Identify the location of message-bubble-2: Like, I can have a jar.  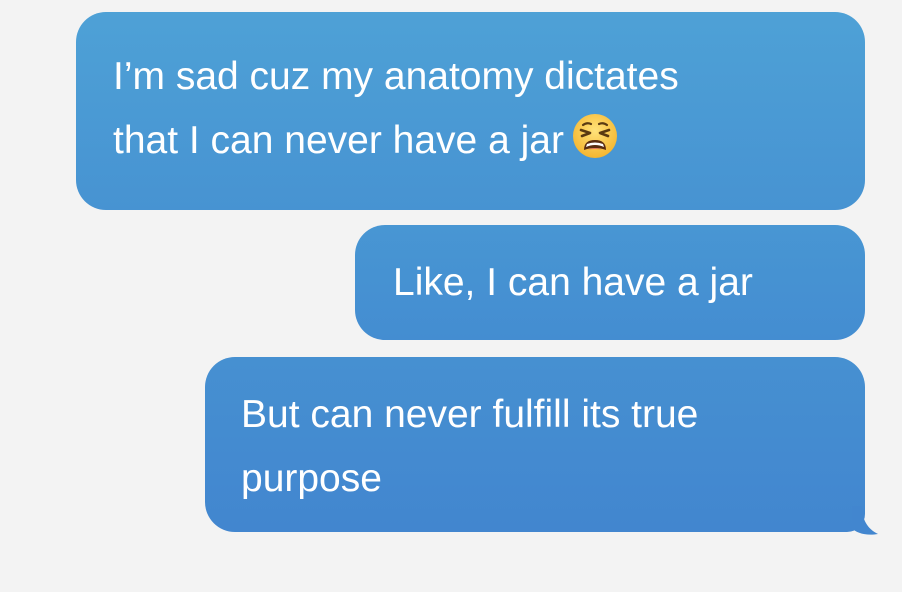
(610, 282).